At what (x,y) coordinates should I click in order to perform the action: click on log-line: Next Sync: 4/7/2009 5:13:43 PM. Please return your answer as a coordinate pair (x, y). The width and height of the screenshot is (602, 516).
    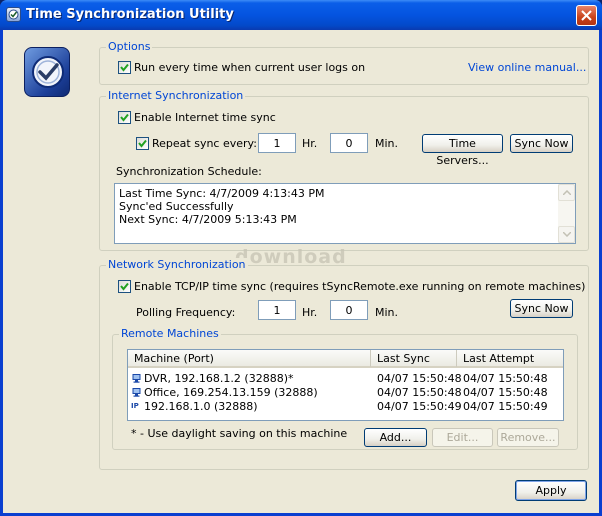
    Looking at the image, I should click on (208, 219).